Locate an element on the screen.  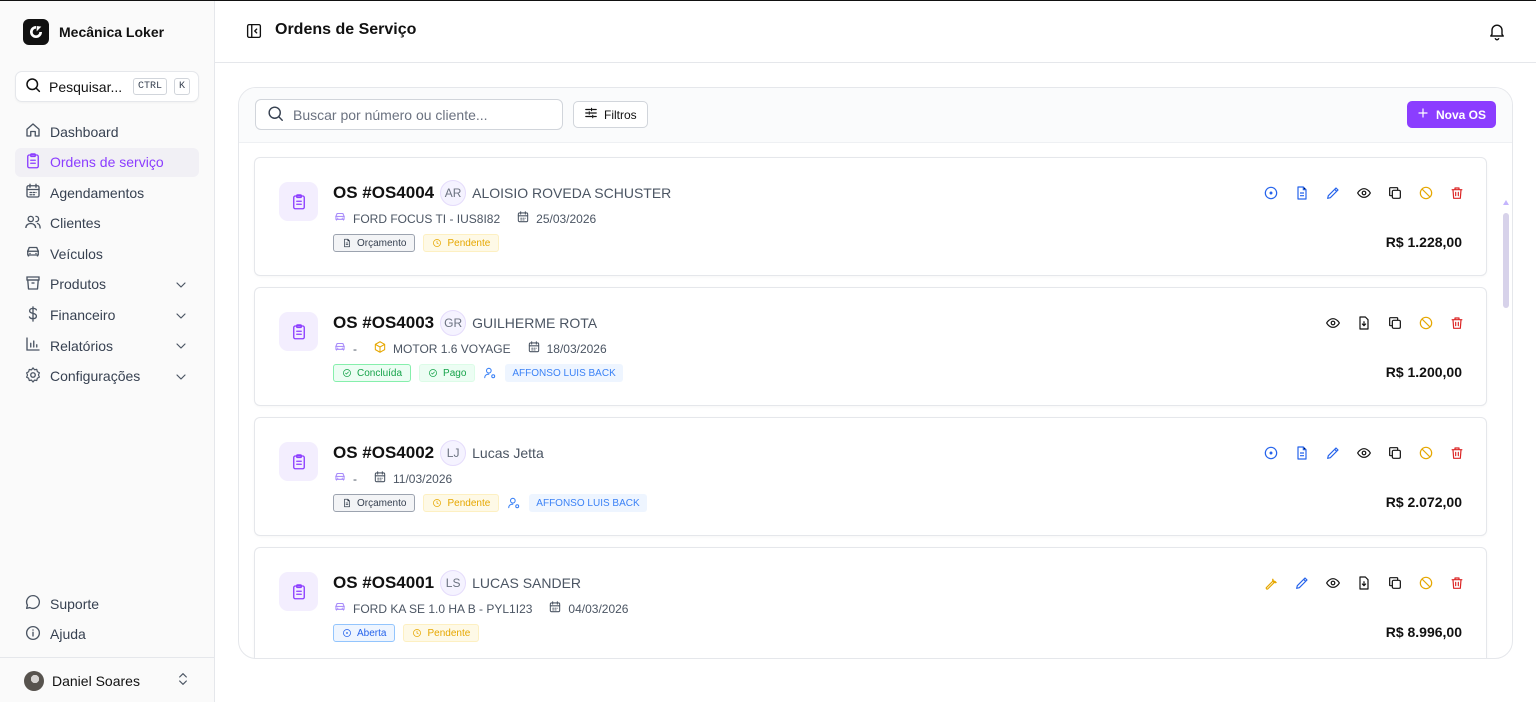
sidebar-item-suporte: Suporte is located at coordinates (107, 603).